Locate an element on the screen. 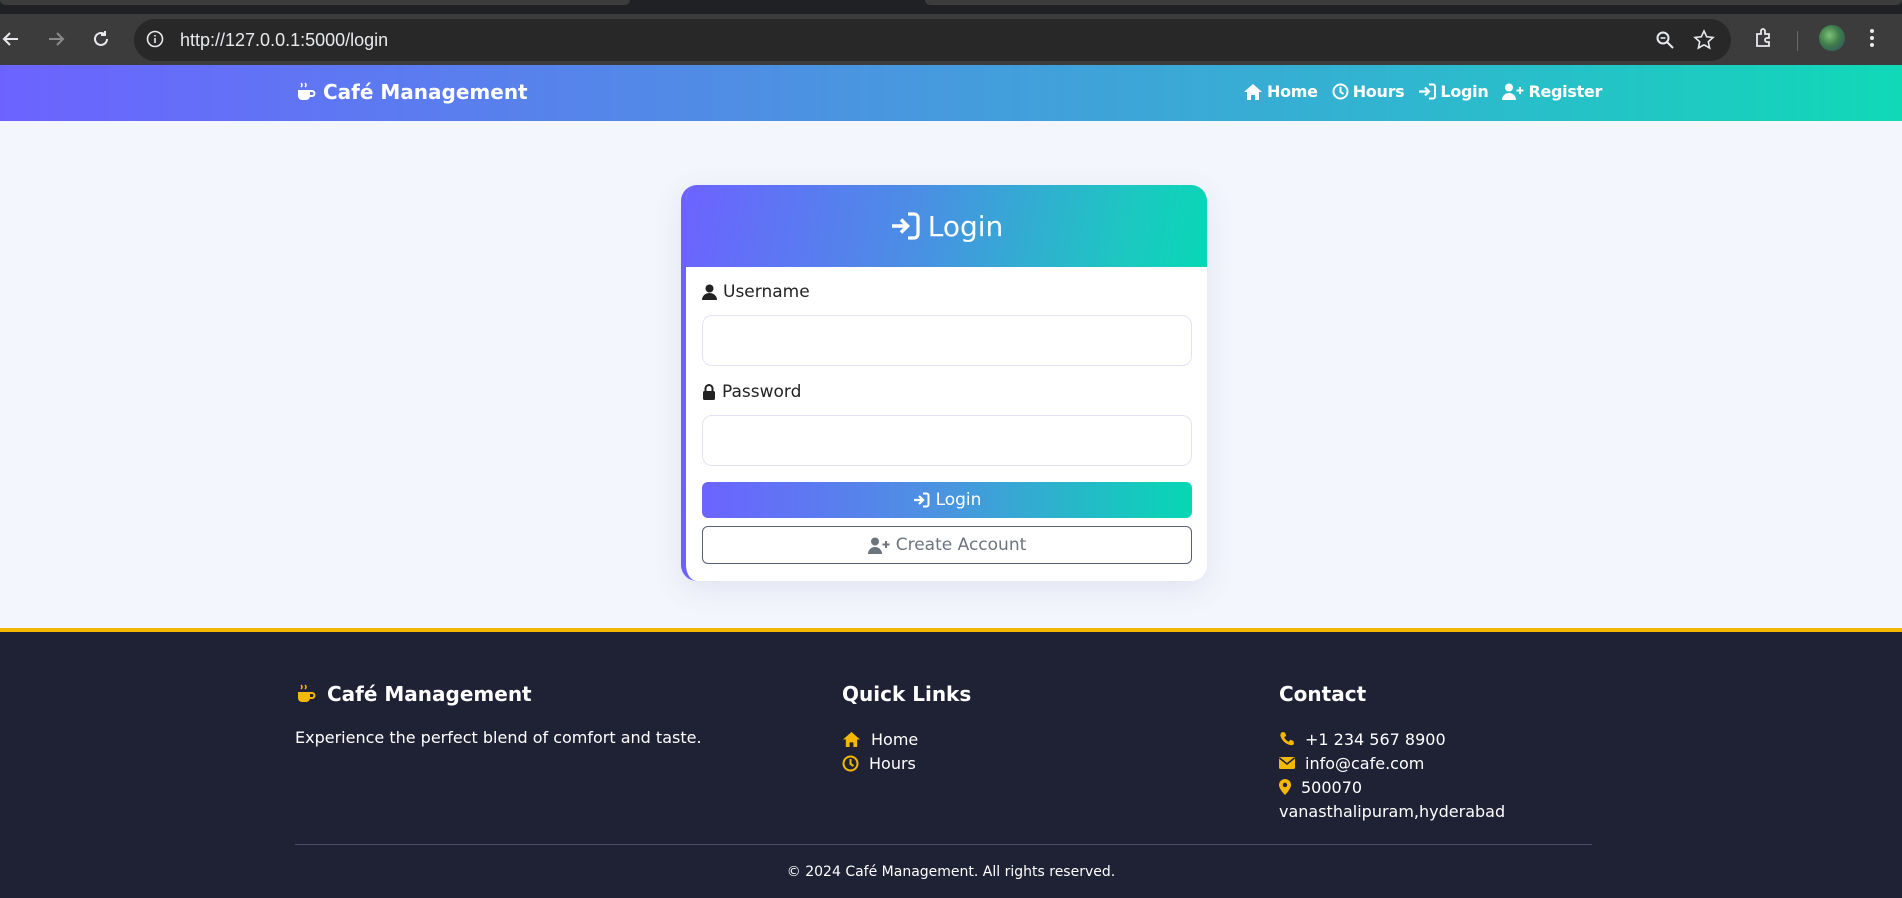 This screenshot has height=898, width=1902. brand-text: Café Management is located at coordinates (425, 92).